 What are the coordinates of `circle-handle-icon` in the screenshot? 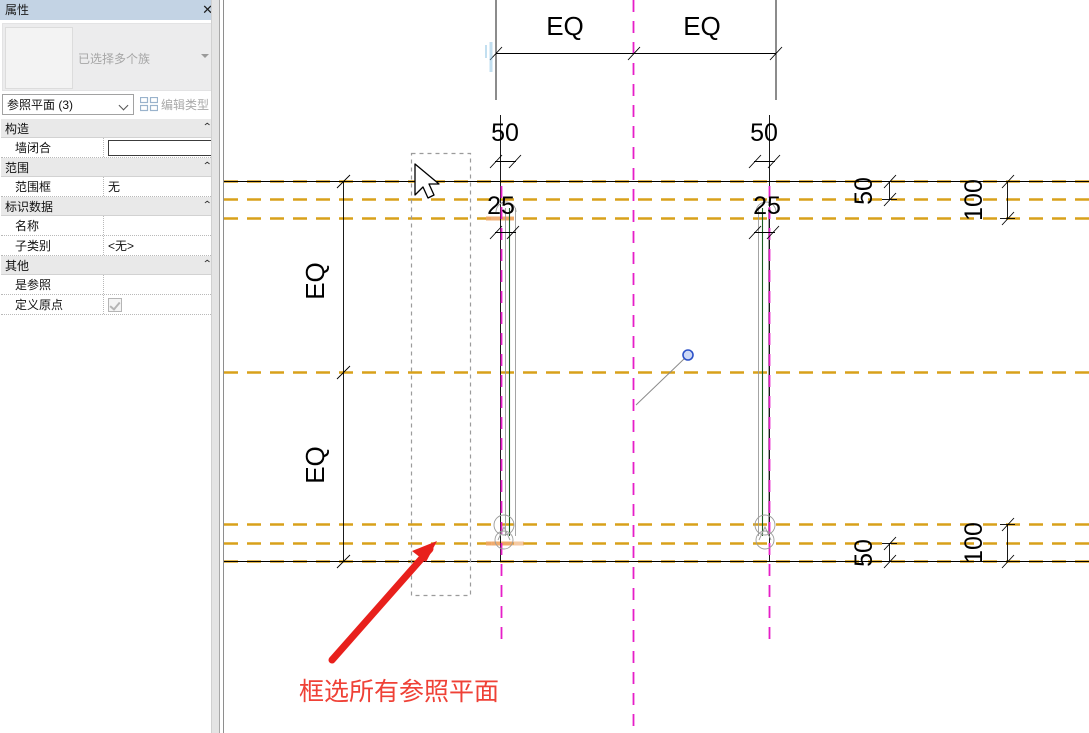 It's located at (664, 377).